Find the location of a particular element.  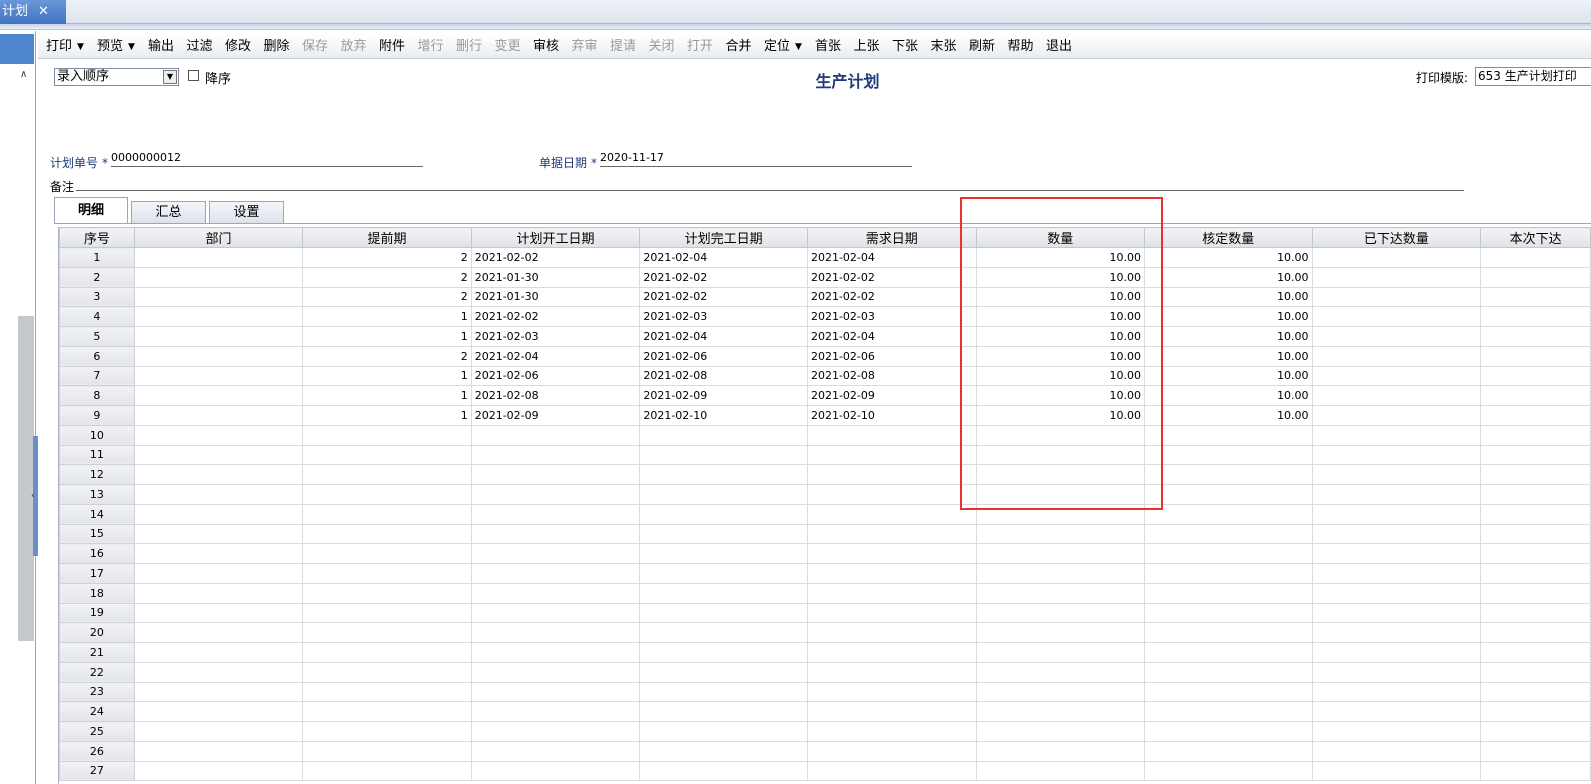

grid-cell: 2021-01-30 is located at coordinates (555, 297).